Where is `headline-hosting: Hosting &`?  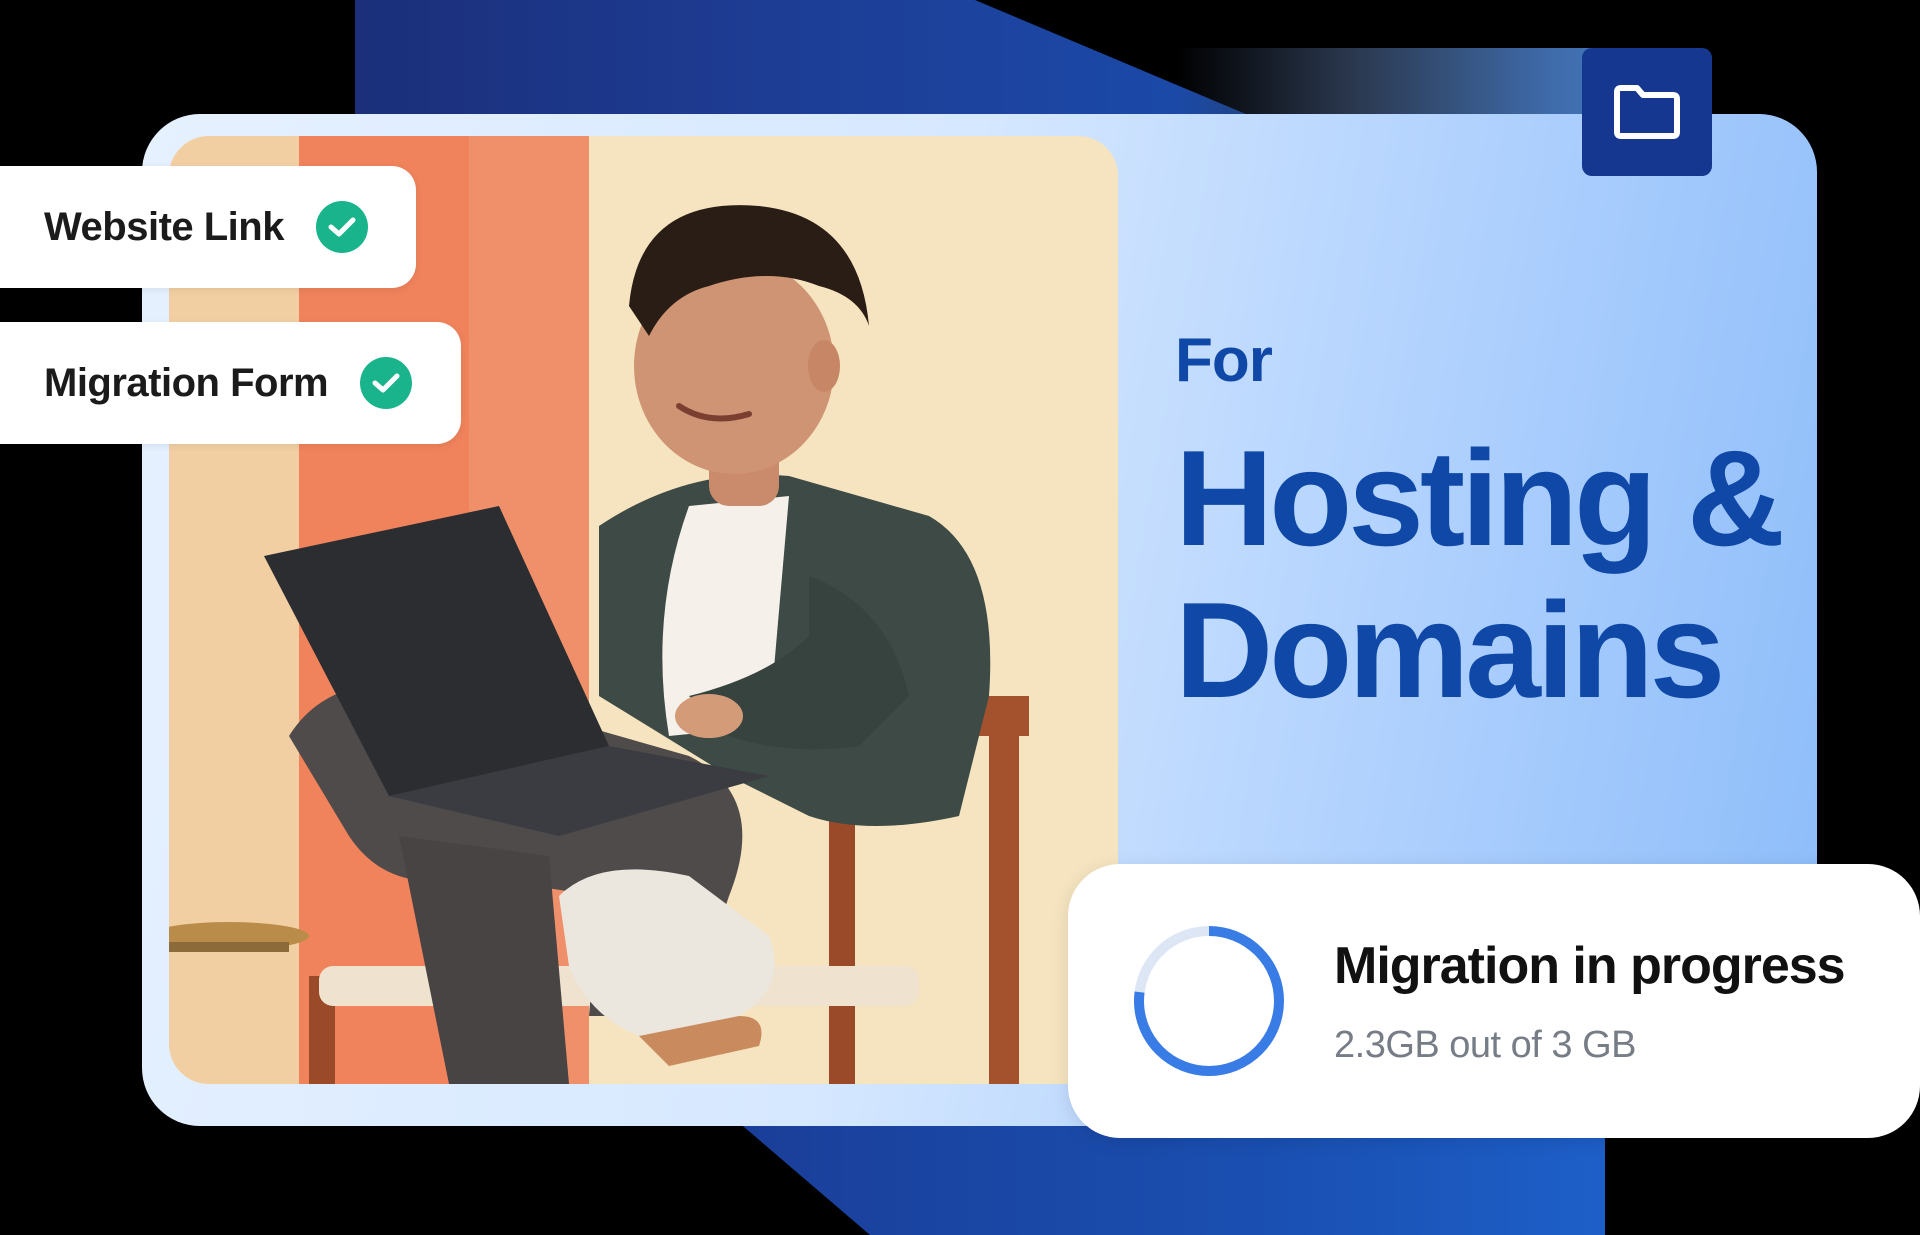 headline-hosting: Hosting & is located at coordinates (1480, 498).